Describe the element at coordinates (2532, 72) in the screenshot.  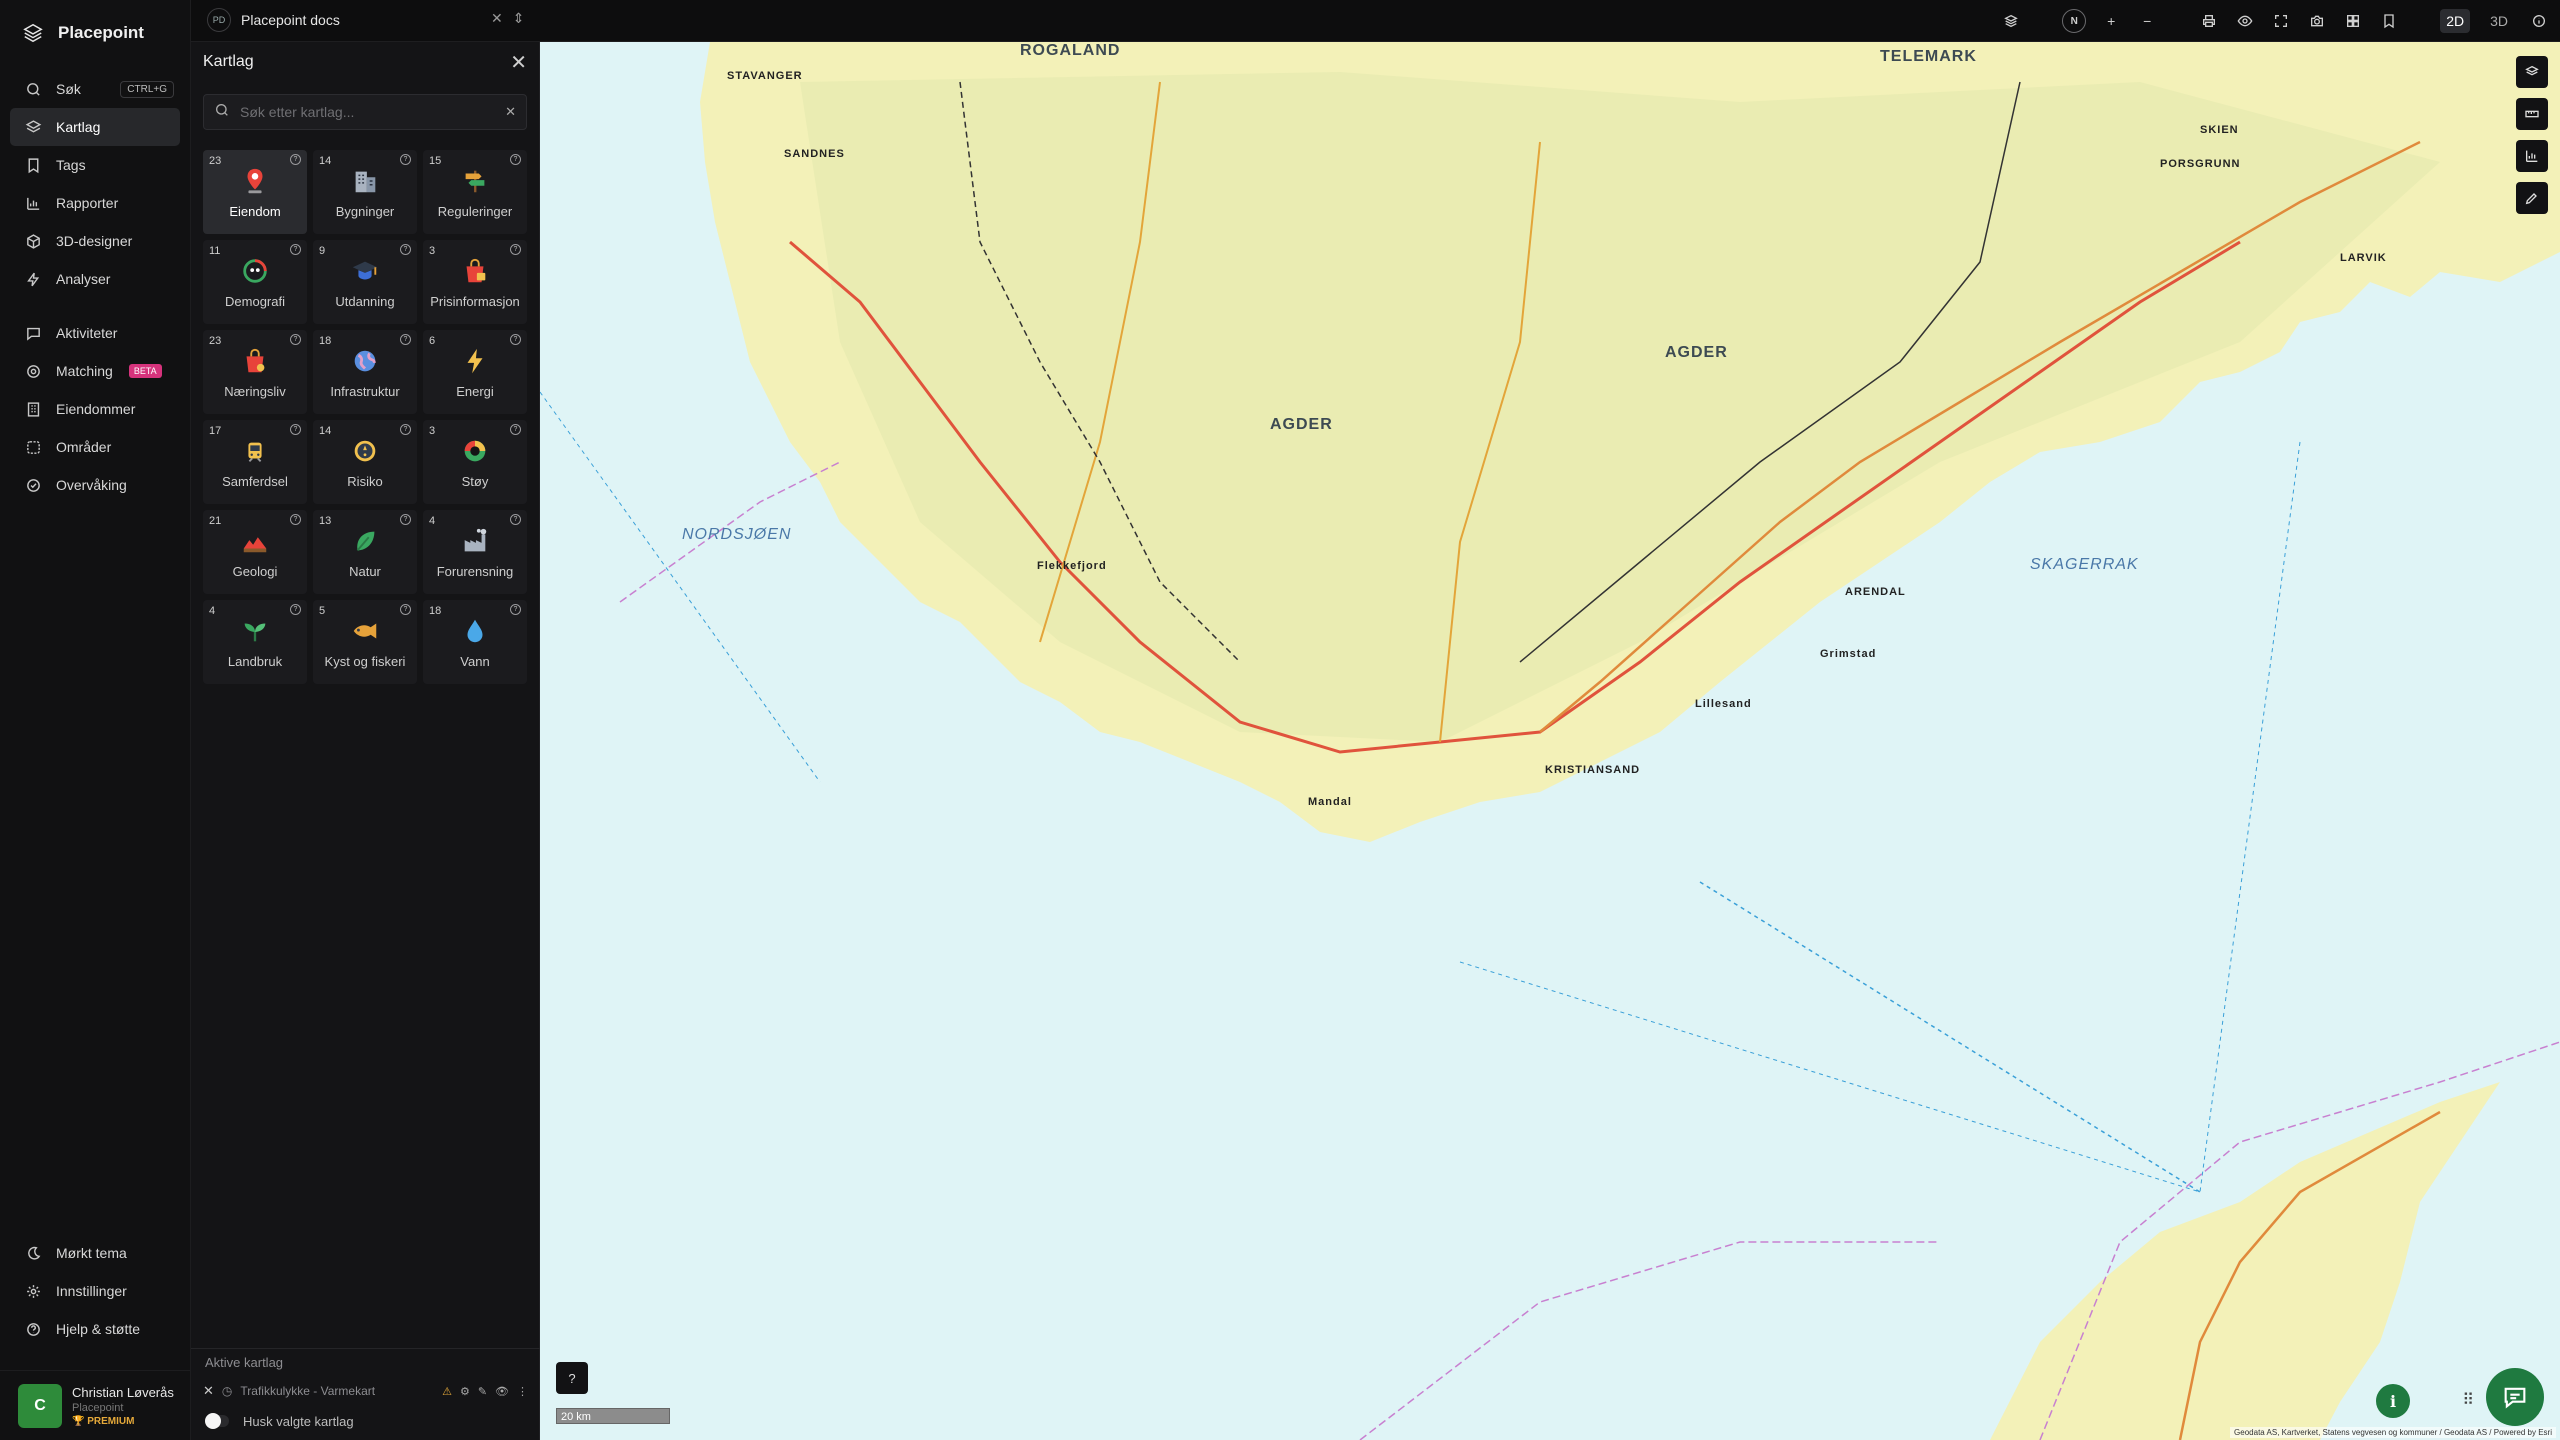
I see `layer-settings-button` at that location.